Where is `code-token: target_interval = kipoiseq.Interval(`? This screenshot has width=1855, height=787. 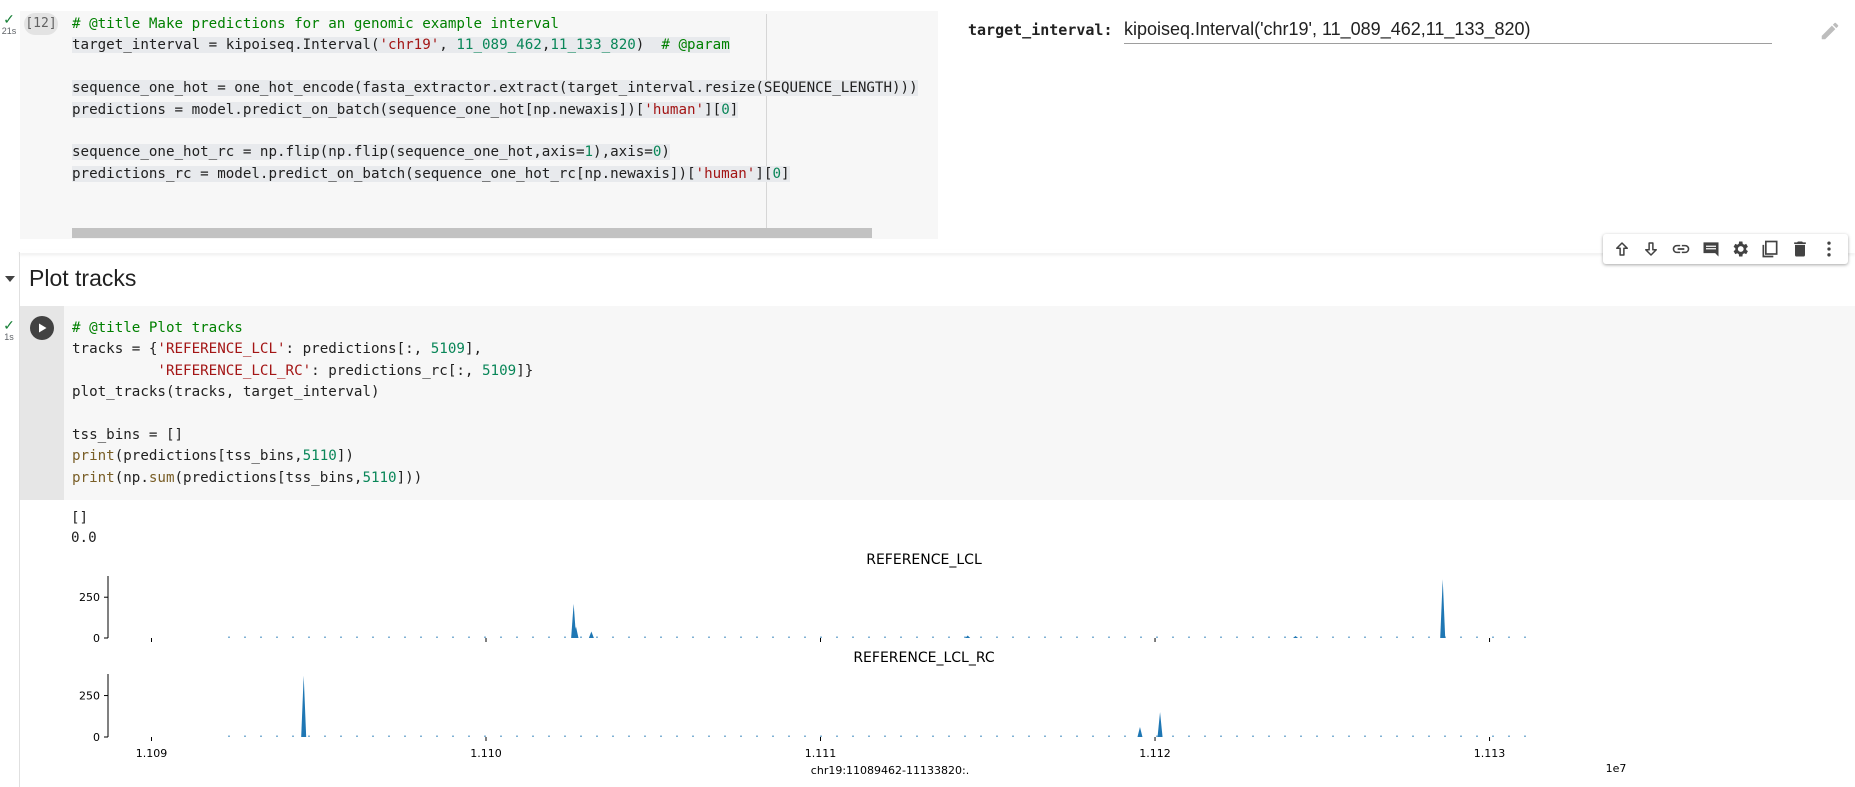 code-token: target_interval = kipoiseq.Interval( is located at coordinates (226, 45).